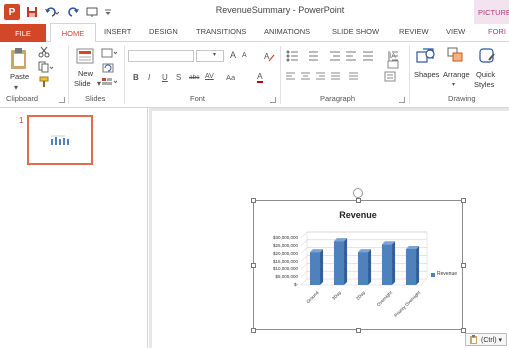 This screenshot has height=348, width=509. Describe the element at coordinates (456, 56) in the screenshot. I see `arrange-icon` at that location.